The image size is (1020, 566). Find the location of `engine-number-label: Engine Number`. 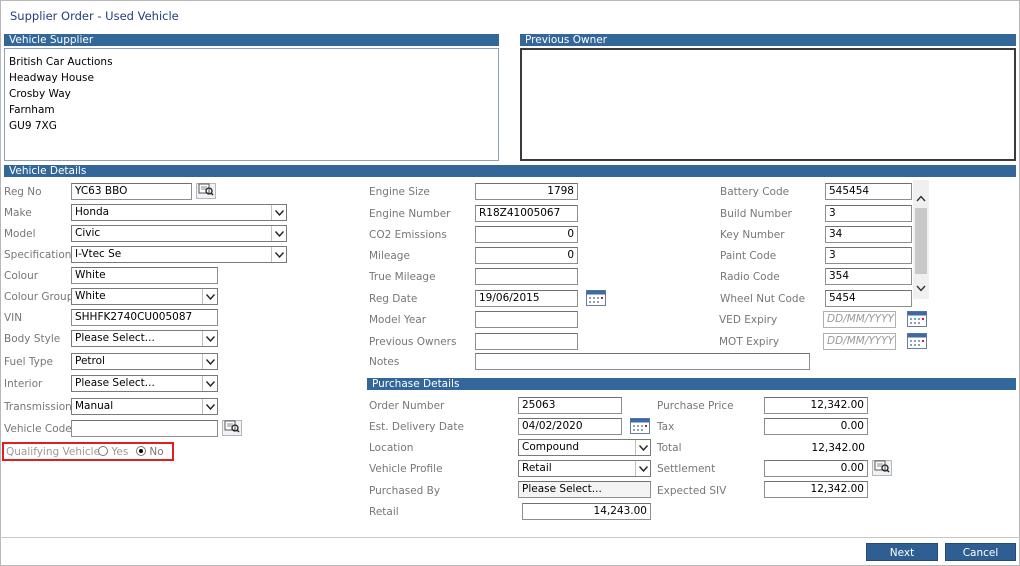

engine-number-label: Engine Number is located at coordinates (410, 214).